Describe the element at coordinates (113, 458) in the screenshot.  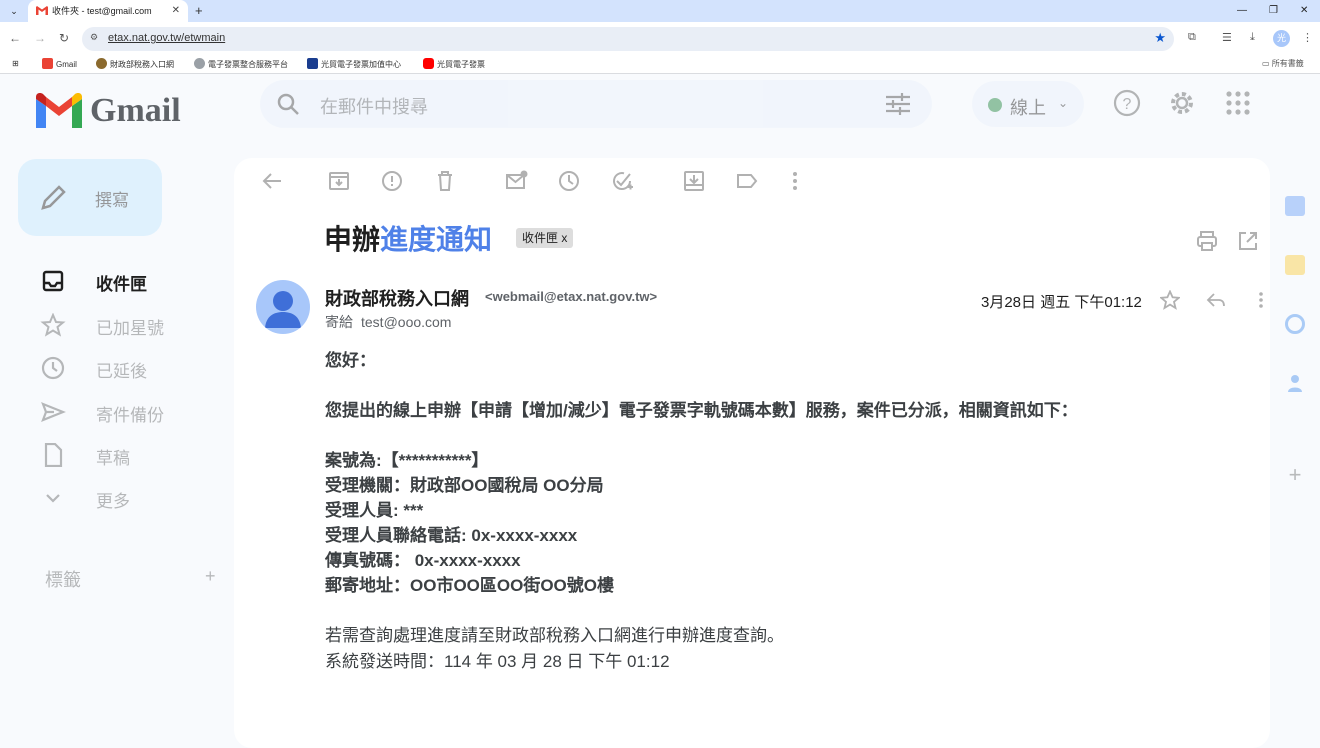
I see `sidebar-item-label: 草稿` at that location.